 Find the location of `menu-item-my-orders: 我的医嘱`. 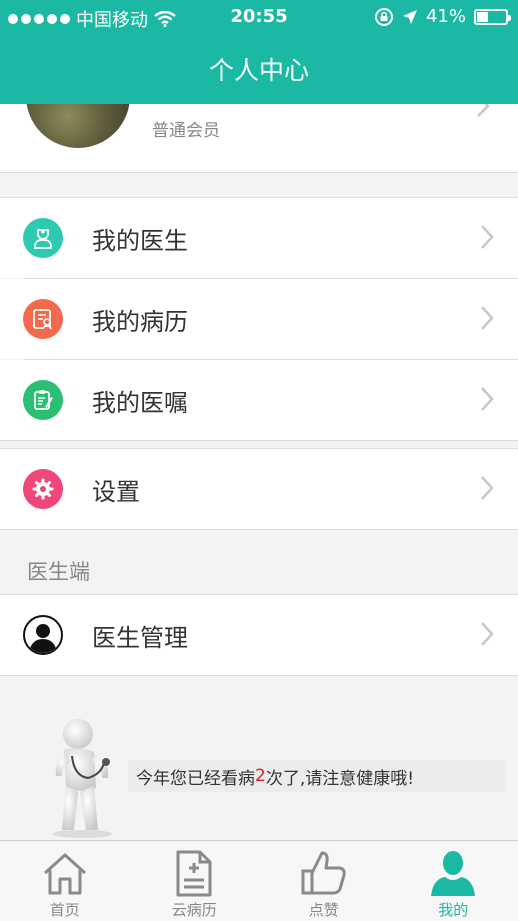

menu-item-my-orders: 我的医嘱 is located at coordinates (259, 400).